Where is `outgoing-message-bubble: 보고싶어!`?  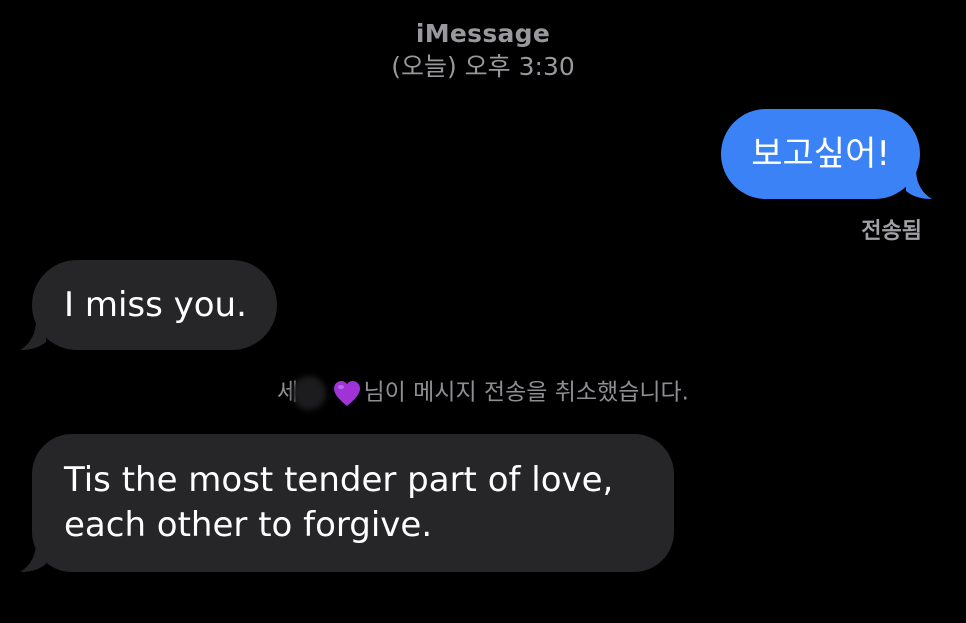 outgoing-message-bubble: 보고싶어! is located at coordinates (826, 154).